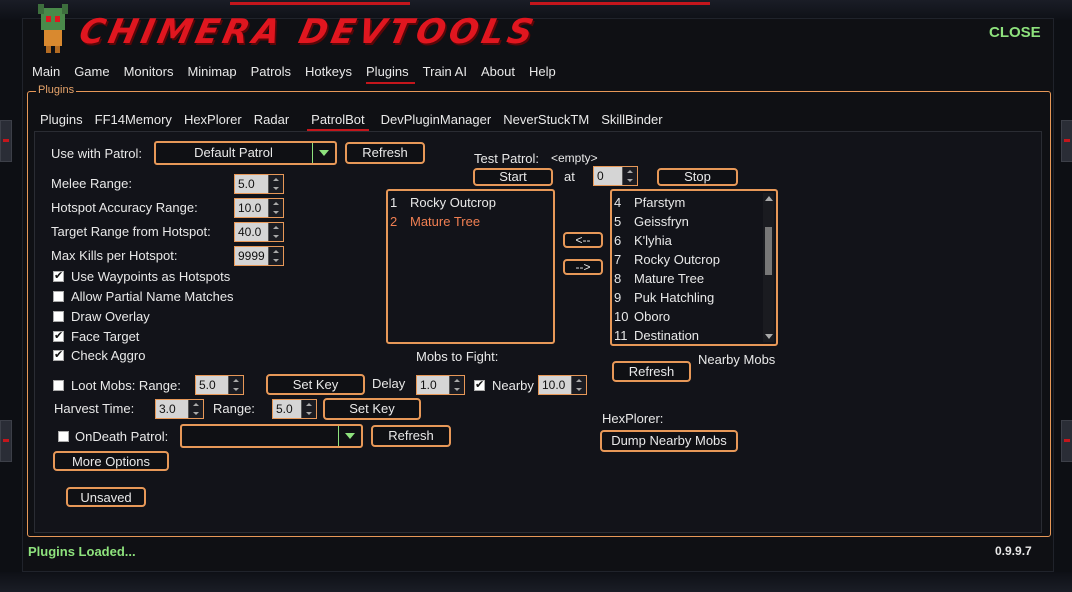 Image resolution: width=1072 pixels, height=592 pixels. Describe the element at coordinates (259, 208) in the screenshot. I see `hotspot-accuracy-stepper: 10.0` at that location.